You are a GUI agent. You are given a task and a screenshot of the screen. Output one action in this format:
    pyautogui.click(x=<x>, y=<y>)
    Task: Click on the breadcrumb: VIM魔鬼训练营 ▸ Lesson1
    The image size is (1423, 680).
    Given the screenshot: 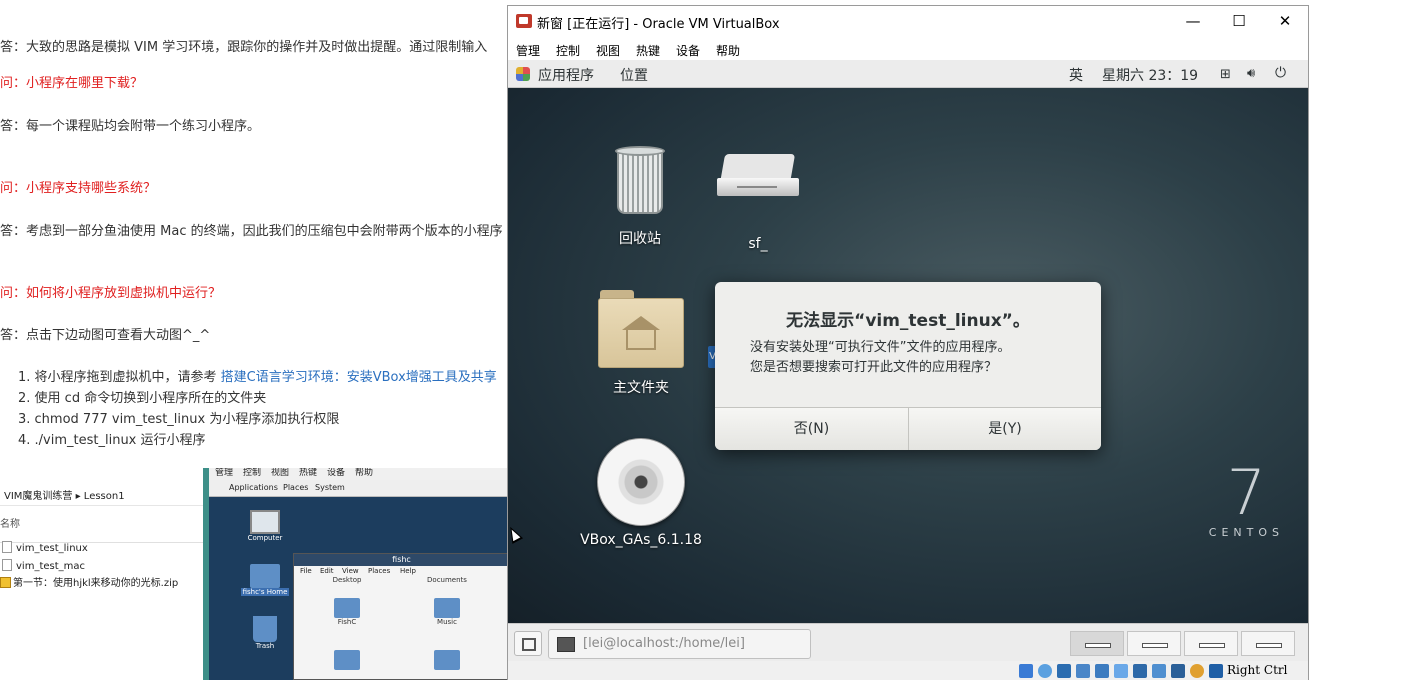 What is the action you would take?
    pyautogui.click(x=101, y=497)
    